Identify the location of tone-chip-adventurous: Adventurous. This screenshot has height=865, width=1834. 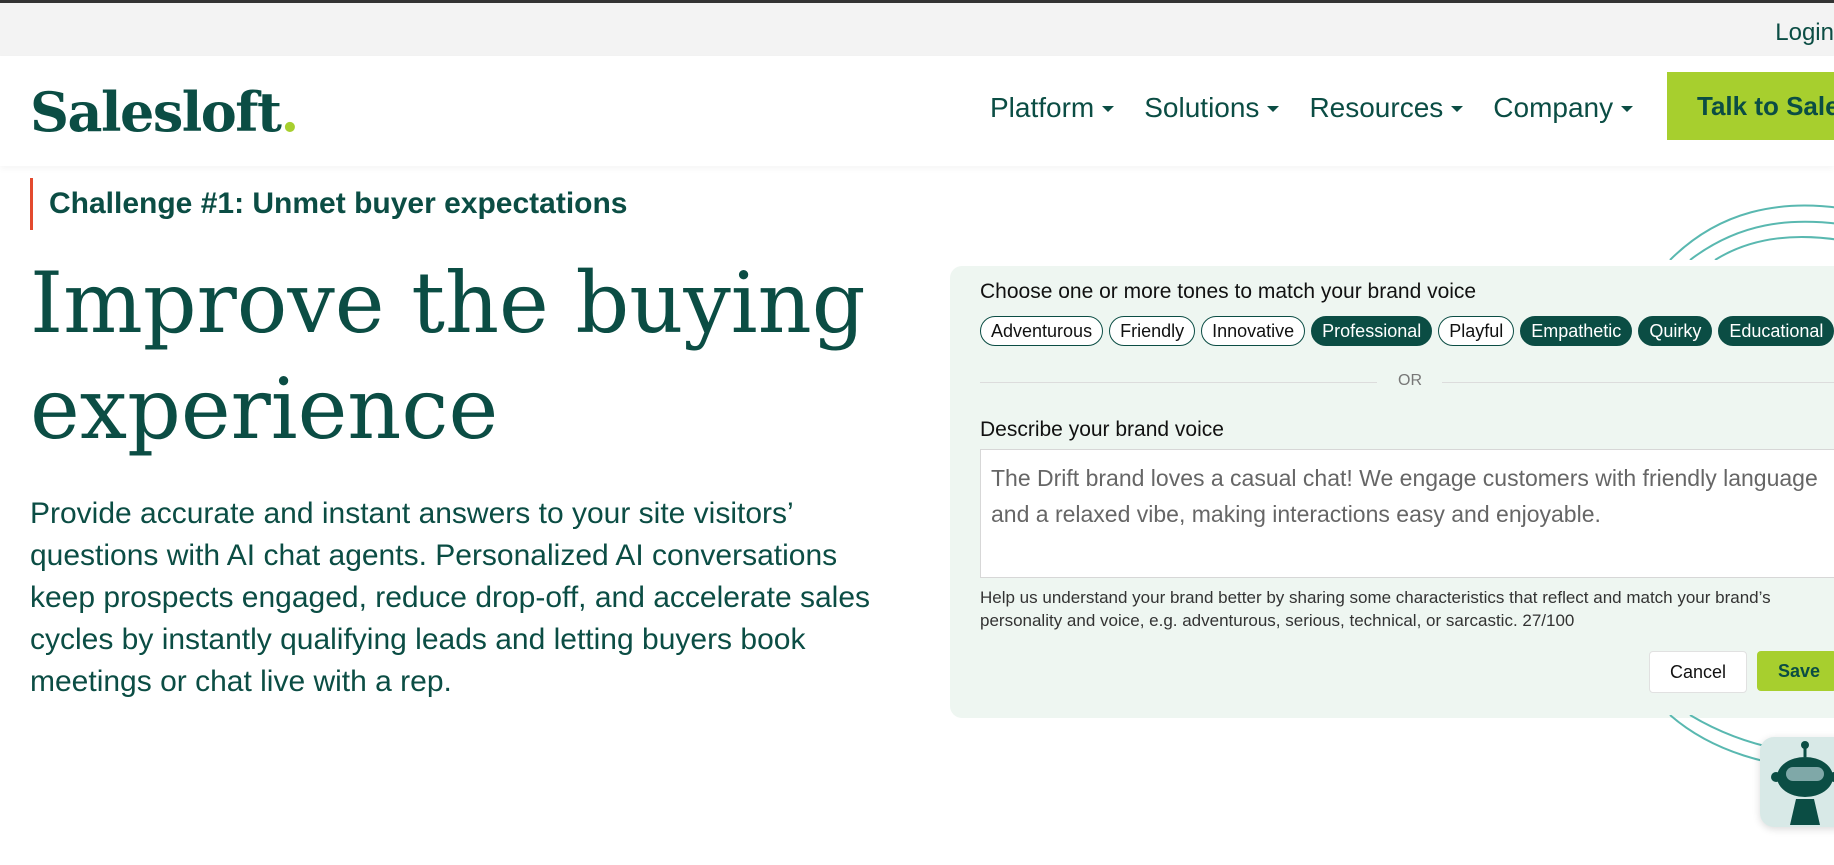
(1042, 331).